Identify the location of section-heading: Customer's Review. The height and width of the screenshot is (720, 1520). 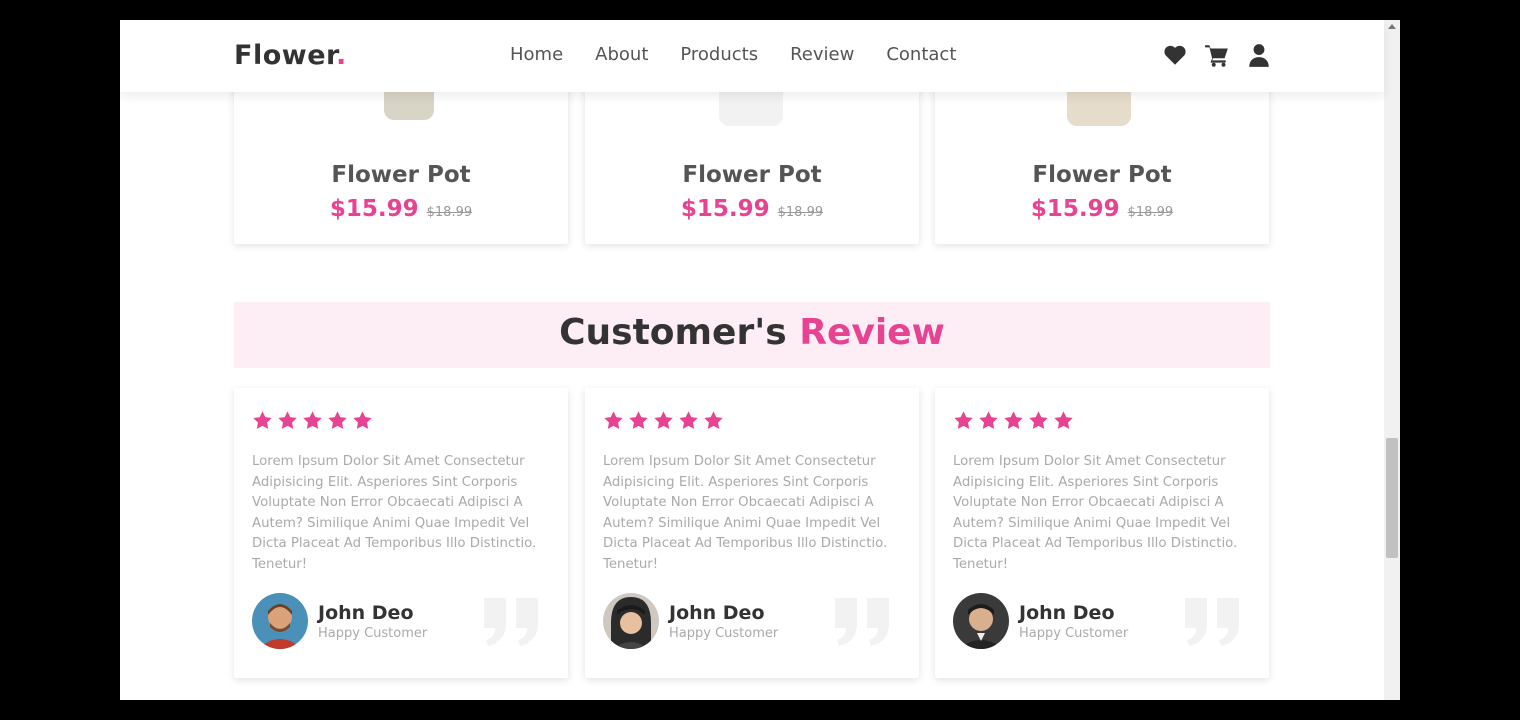
(752, 332).